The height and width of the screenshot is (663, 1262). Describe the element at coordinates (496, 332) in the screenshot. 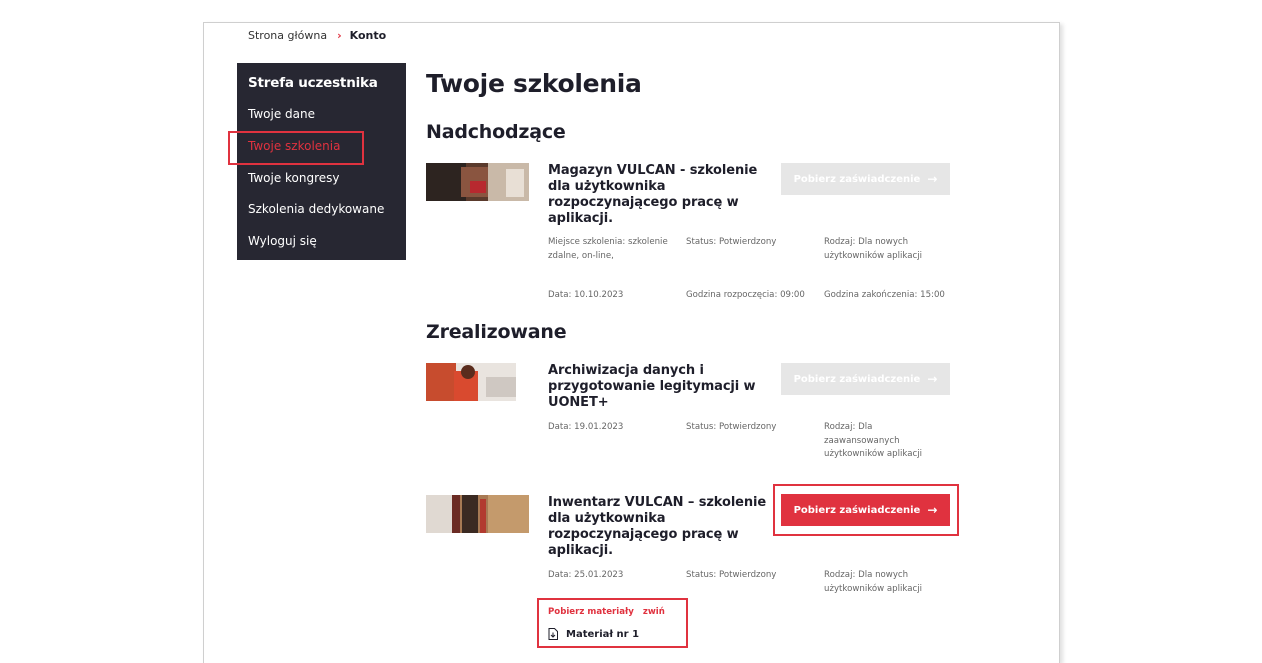

I see `section-title-completed: Zrealizowane` at that location.